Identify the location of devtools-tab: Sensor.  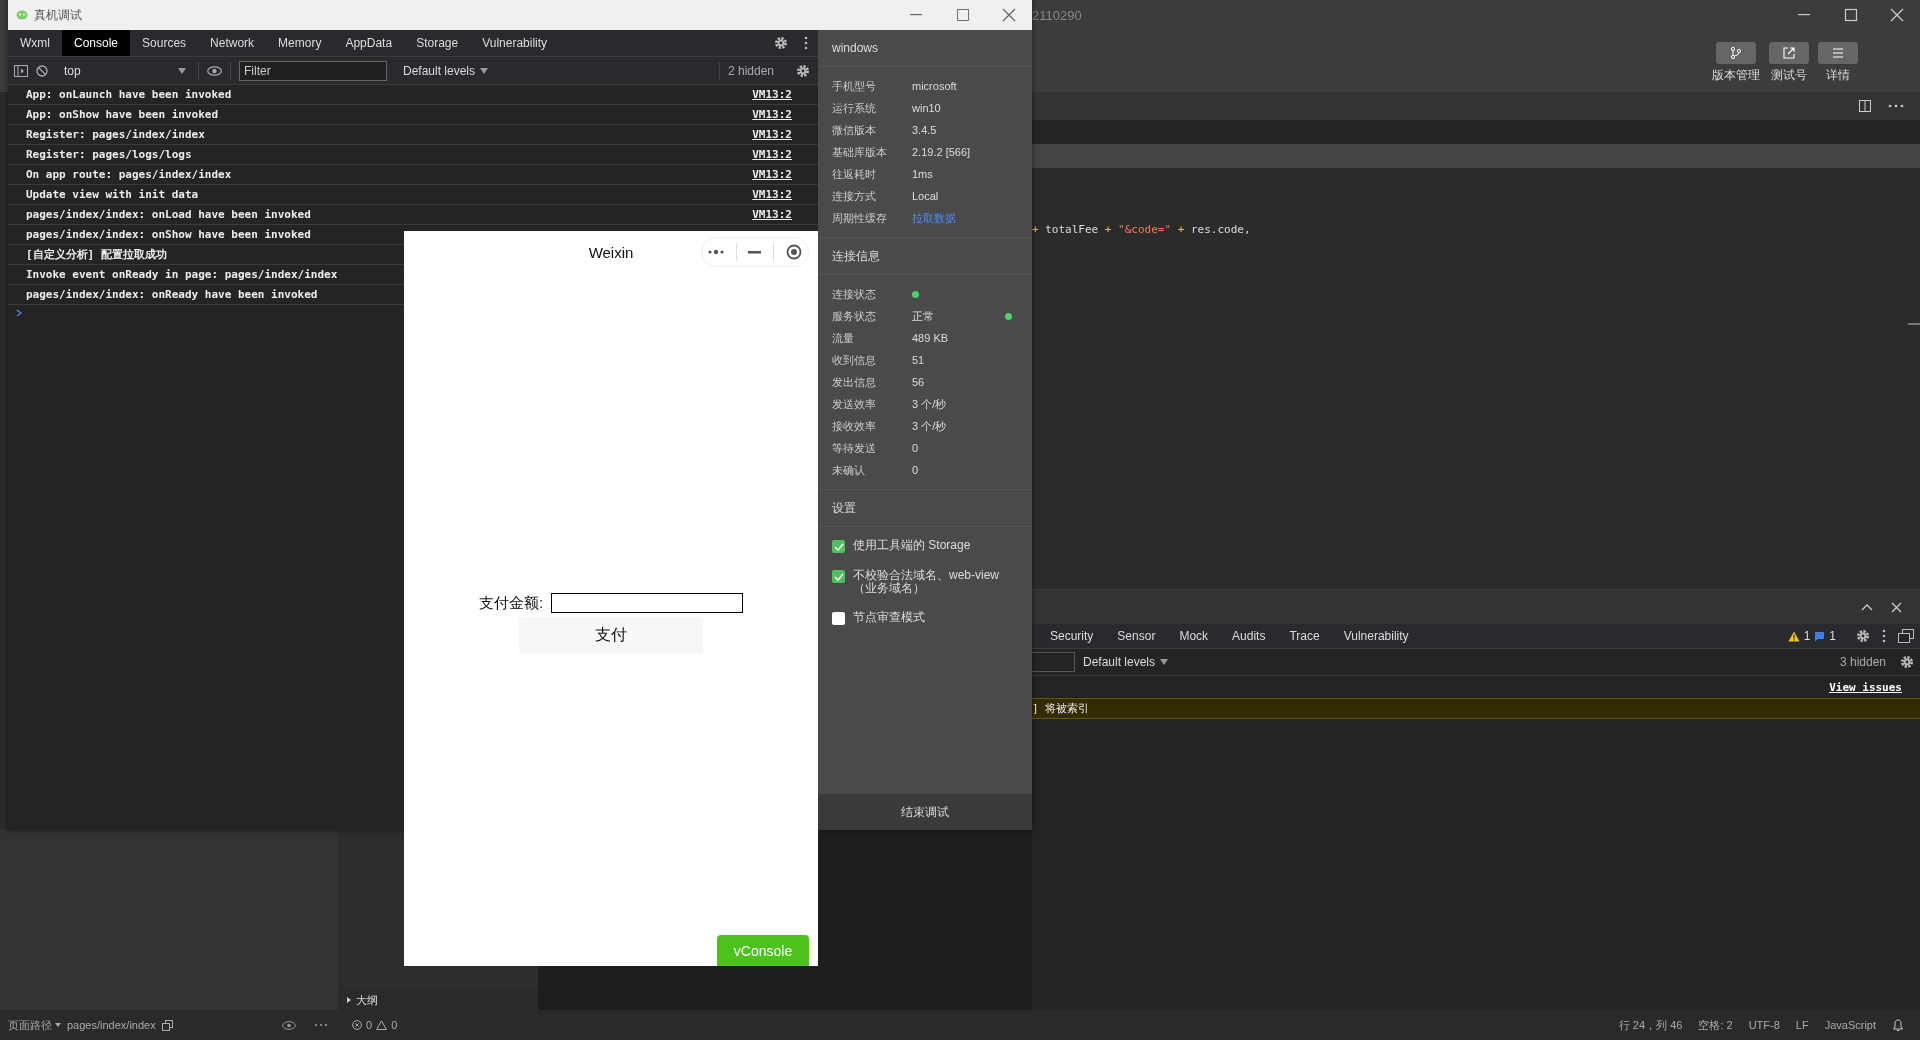
(1136, 636).